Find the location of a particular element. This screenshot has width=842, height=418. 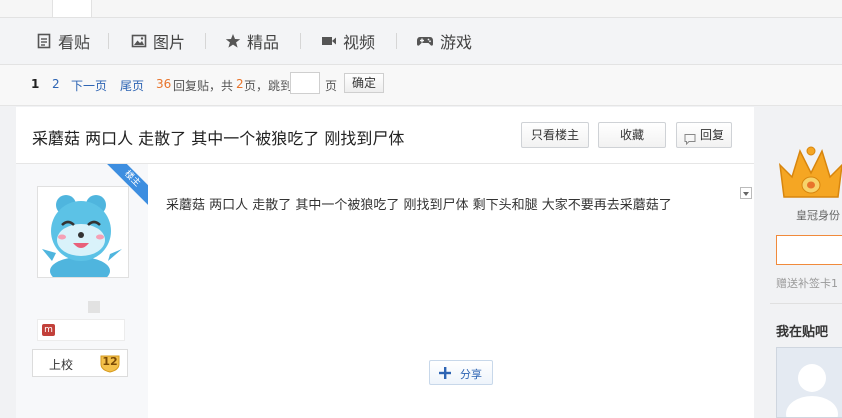

nav-tab-videos: 视频 is located at coordinates (348, 41).